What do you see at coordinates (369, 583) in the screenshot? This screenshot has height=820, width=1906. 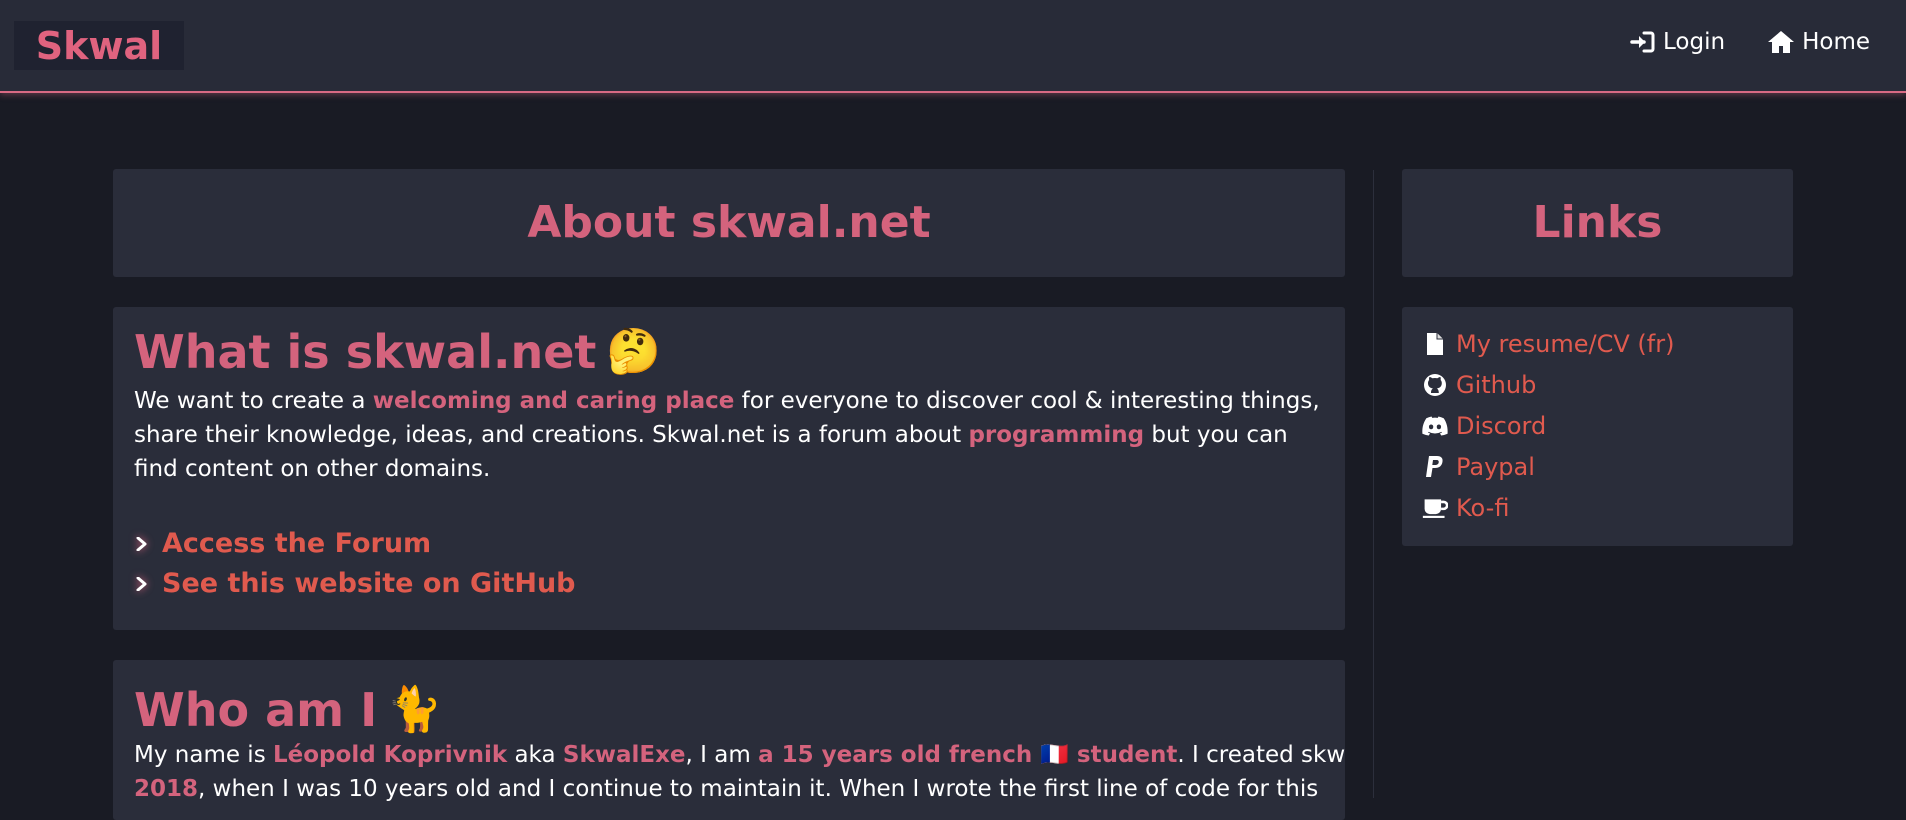 I see `github-website-link: See this website on GitHub` at bounding box center [369, 583].